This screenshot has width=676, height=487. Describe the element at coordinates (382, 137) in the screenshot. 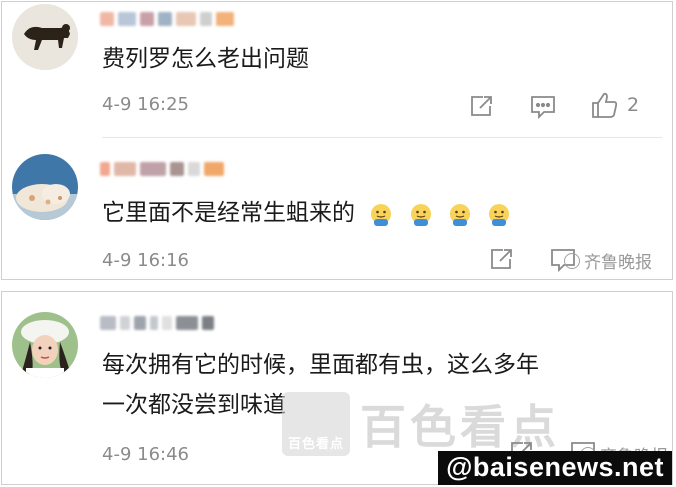

I see `divider` at that location.